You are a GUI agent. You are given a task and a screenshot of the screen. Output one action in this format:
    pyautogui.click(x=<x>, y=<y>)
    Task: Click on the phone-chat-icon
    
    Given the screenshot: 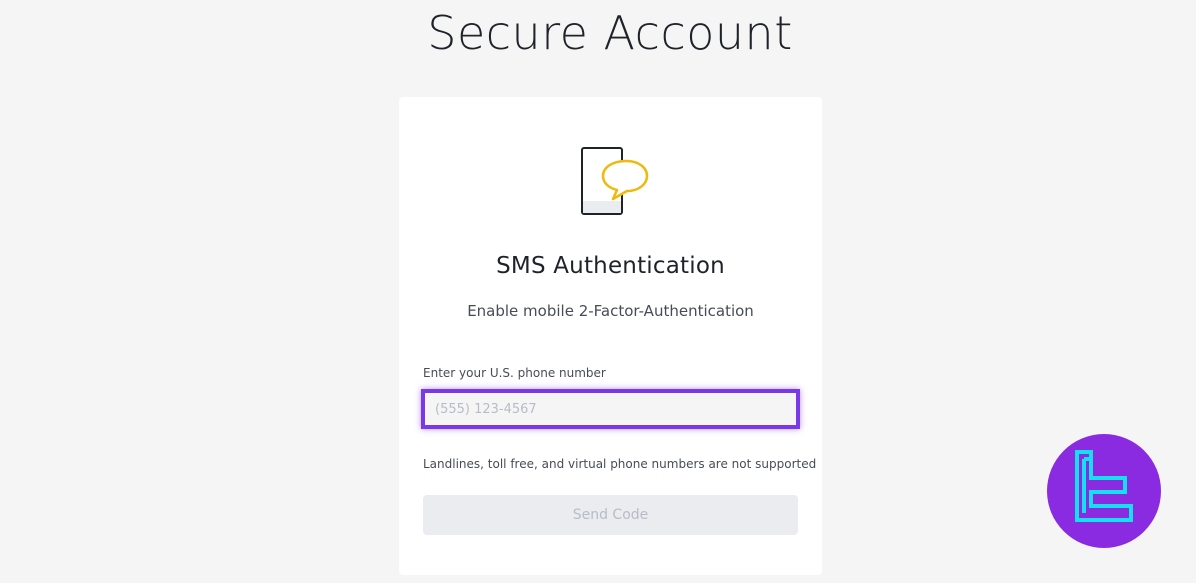 What is the action you would take?
    pyautogui.click(x=615, y=181)
    